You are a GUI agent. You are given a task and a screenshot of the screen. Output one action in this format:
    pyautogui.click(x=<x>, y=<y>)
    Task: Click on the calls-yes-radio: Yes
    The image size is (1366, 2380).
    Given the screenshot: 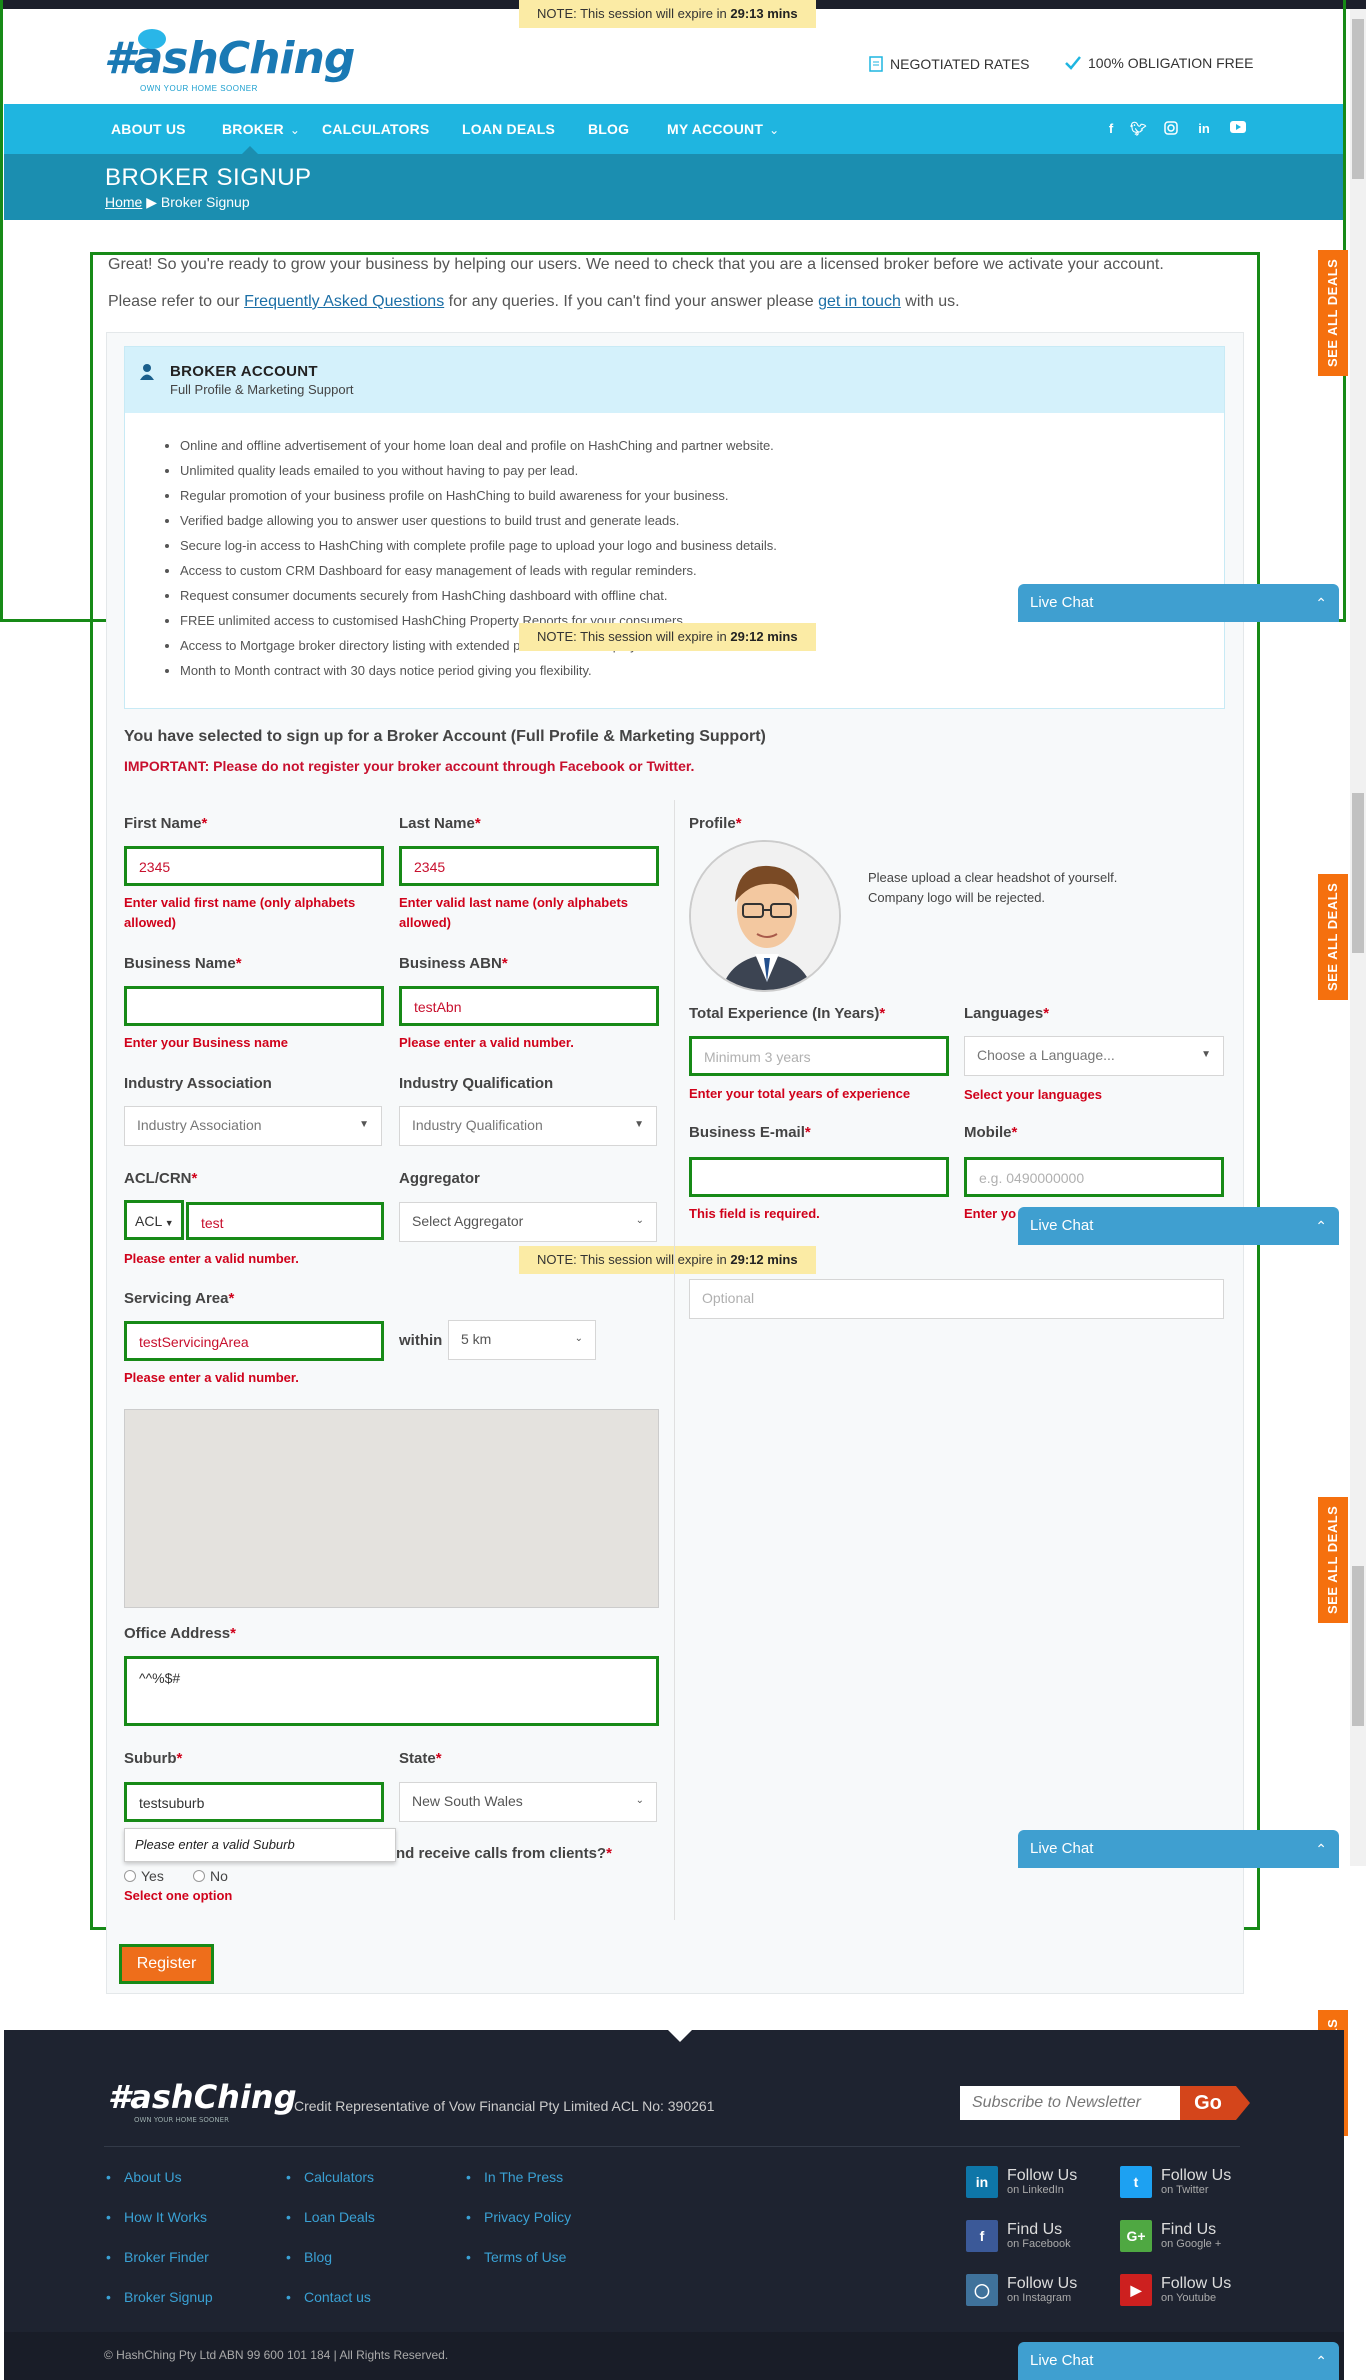 What is the action you would take?
    pyautogui.click(x=144, y=1876)
    